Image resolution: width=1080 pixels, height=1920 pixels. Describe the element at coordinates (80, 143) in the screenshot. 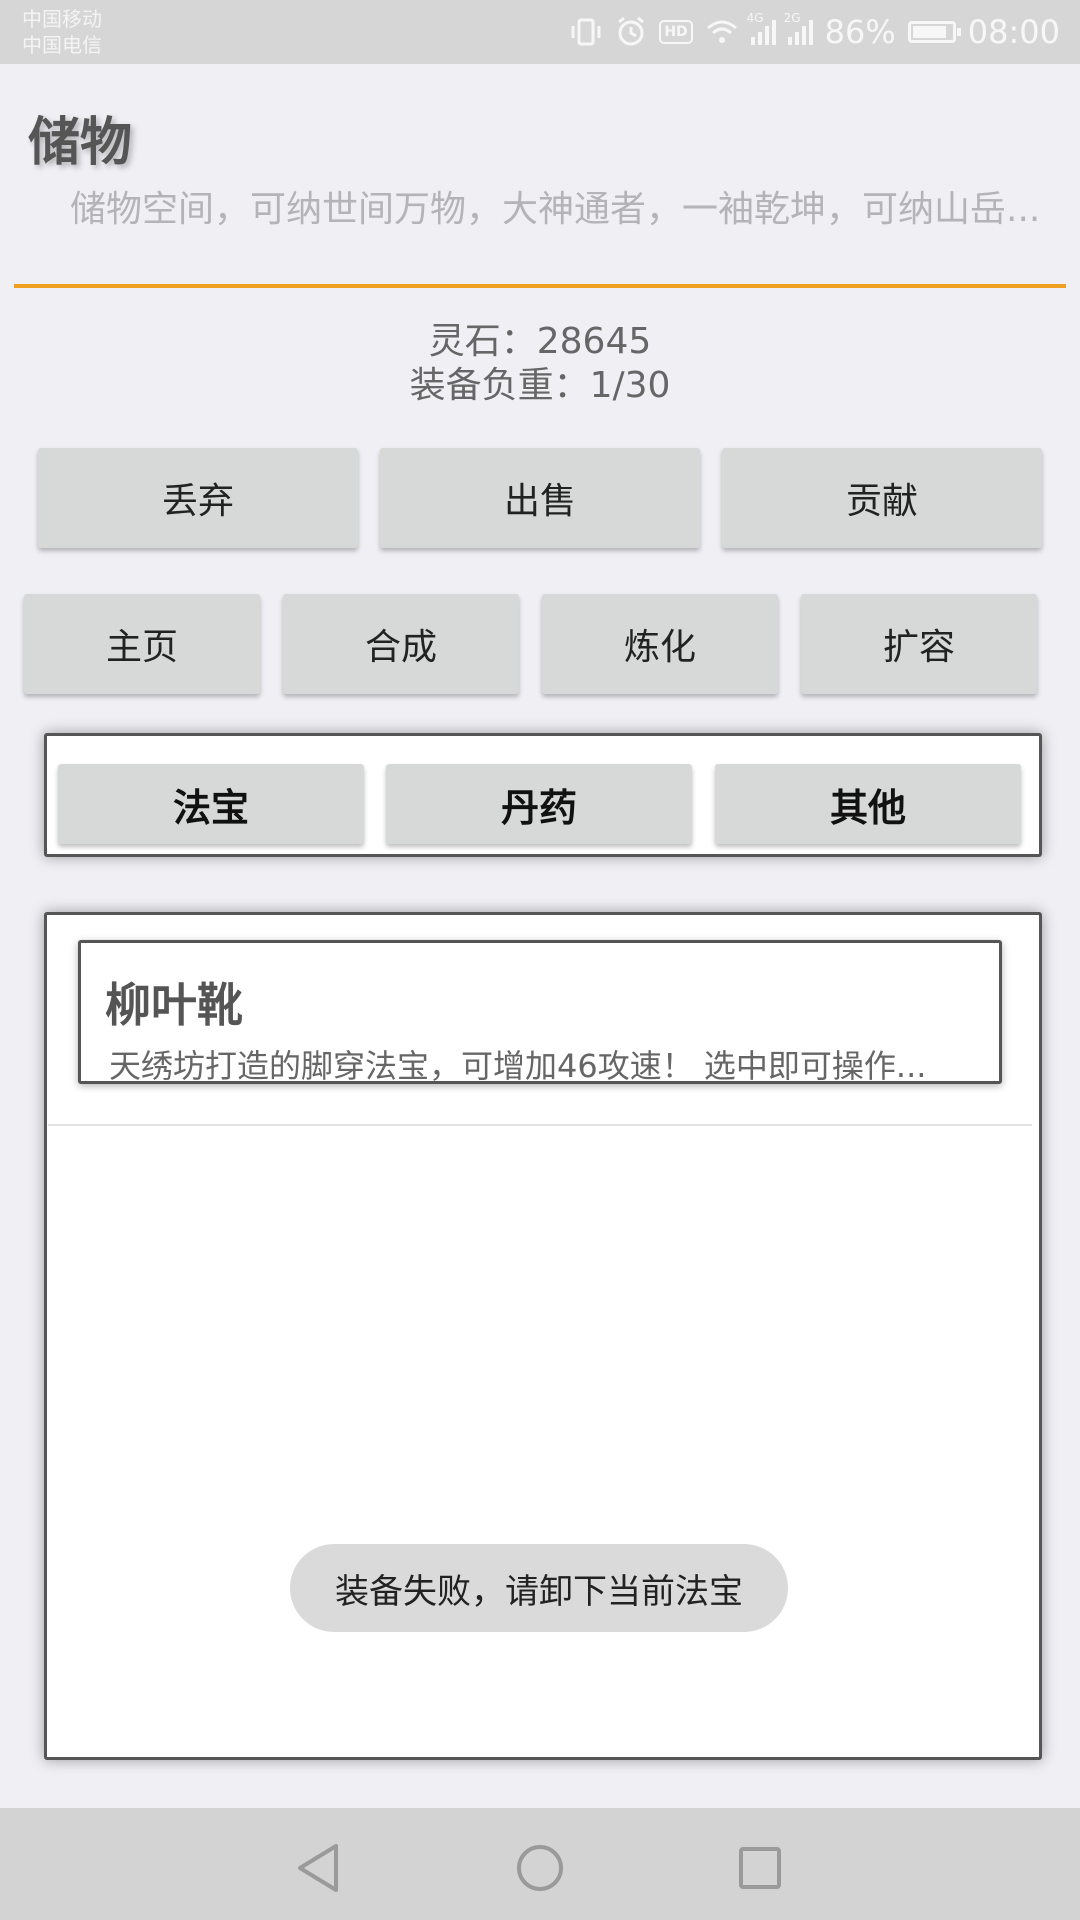

I see `page-title: 储物` at that location.